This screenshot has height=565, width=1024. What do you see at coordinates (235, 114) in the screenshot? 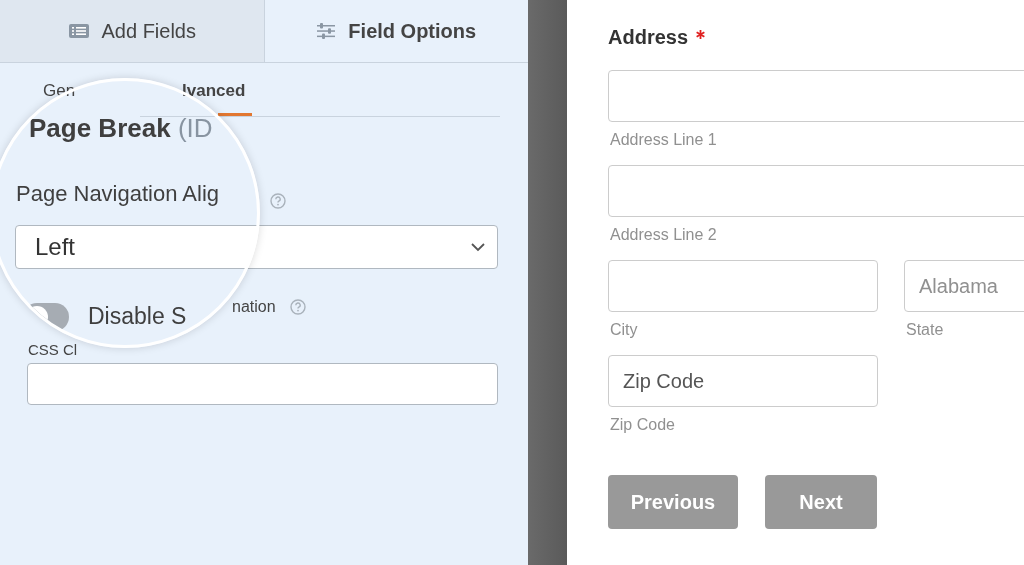
I see `tab-indicator` at bounding box center [235, 114].